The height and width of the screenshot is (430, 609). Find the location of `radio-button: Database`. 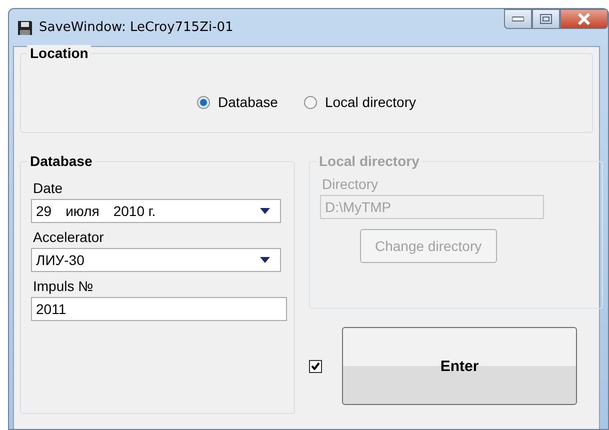

radio-button: Database is located at coordinates (237, 102).